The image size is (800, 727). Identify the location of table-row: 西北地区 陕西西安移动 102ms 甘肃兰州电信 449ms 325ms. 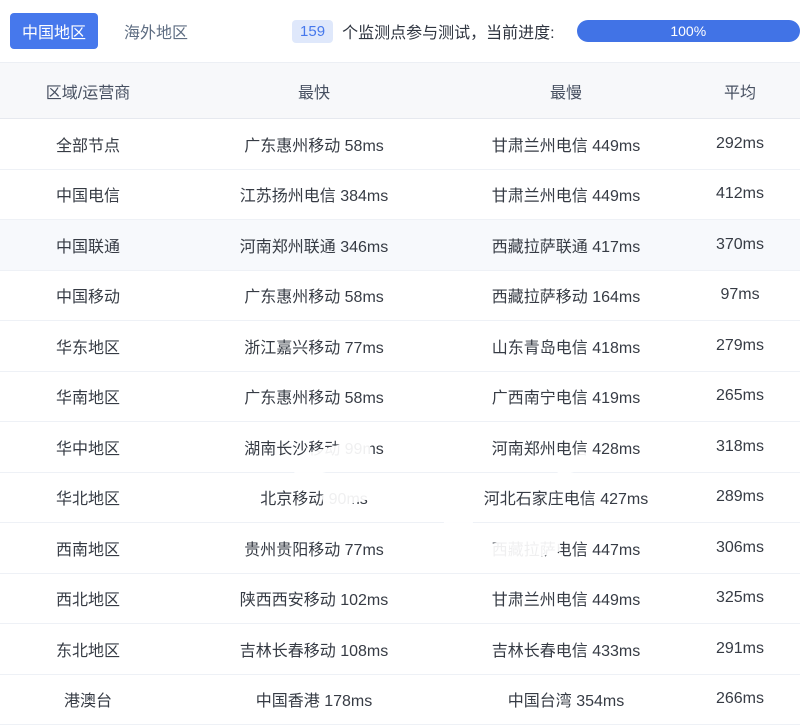
(400, 598).